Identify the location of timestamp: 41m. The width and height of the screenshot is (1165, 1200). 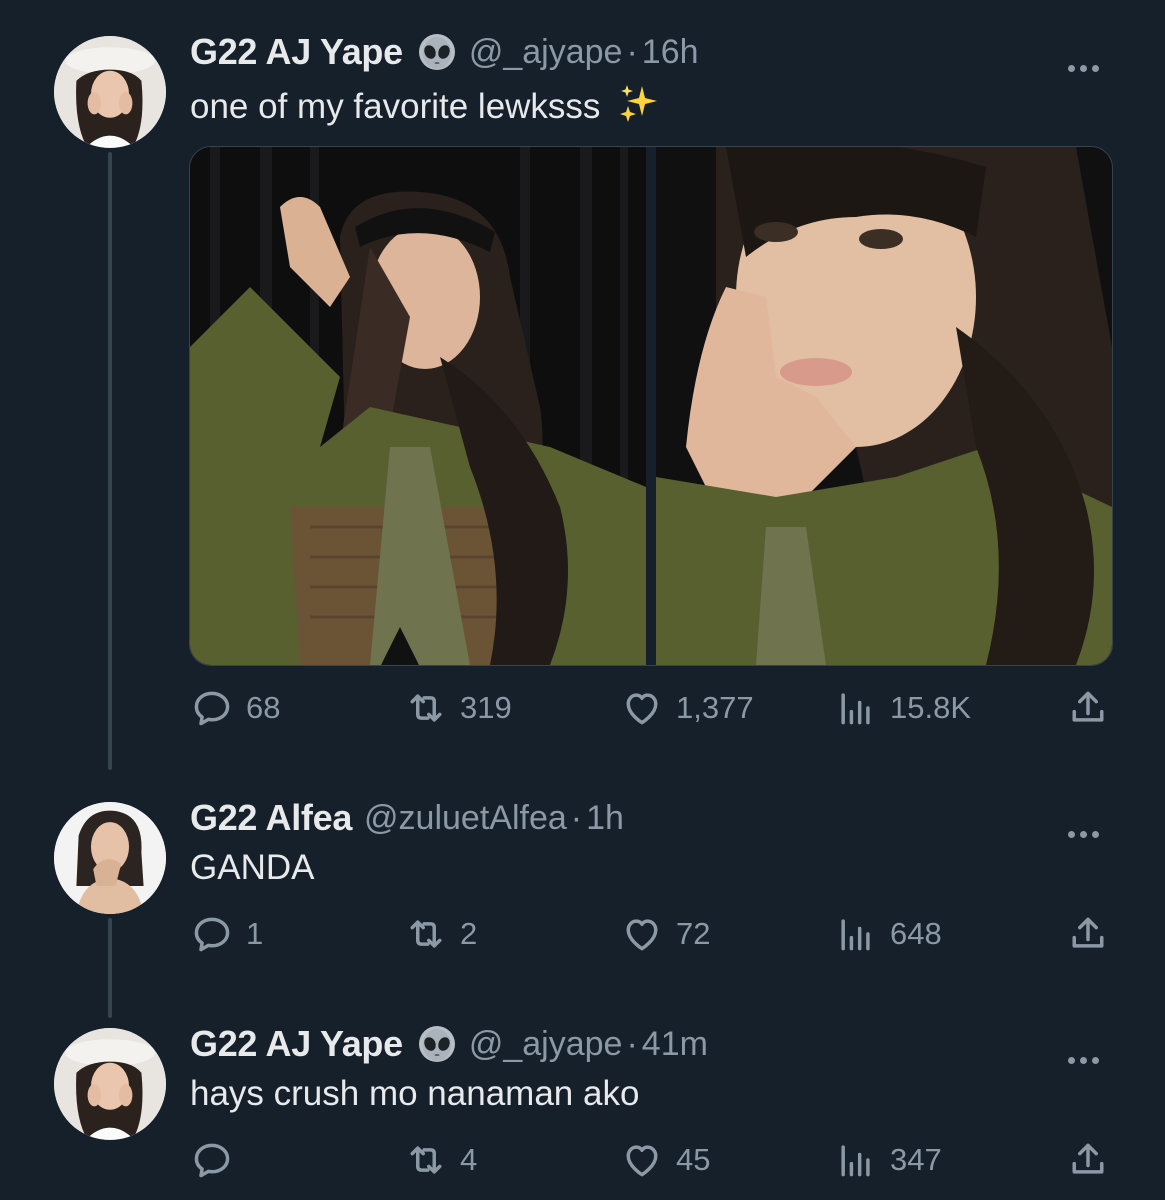
(675, 1044).